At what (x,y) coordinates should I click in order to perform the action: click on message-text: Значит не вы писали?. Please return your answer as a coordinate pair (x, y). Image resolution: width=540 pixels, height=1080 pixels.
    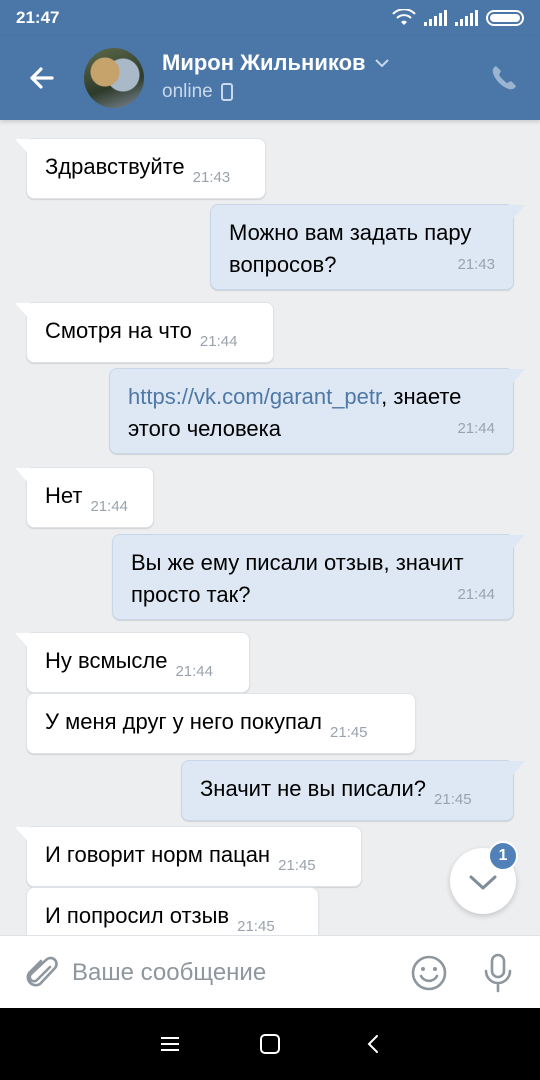
    Looking at the image, I should click on (313, 788).